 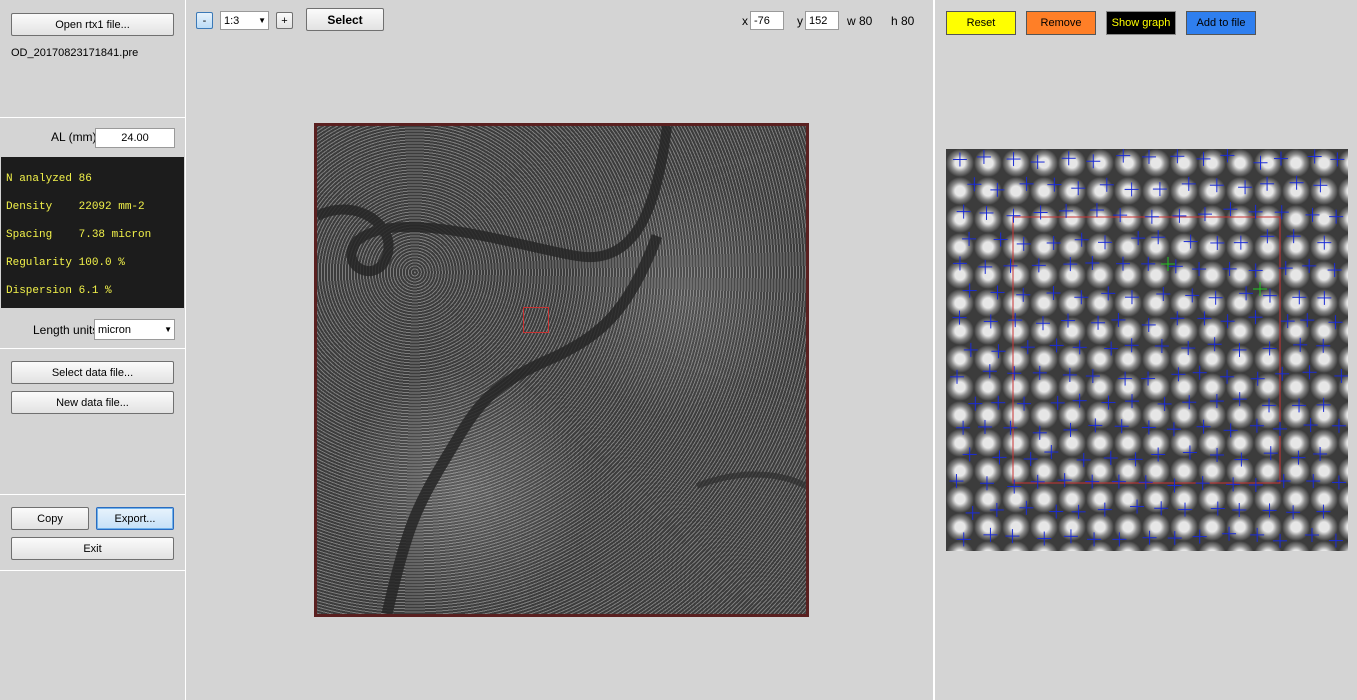 I want to click on left-panel, so click(x=93, y=350).